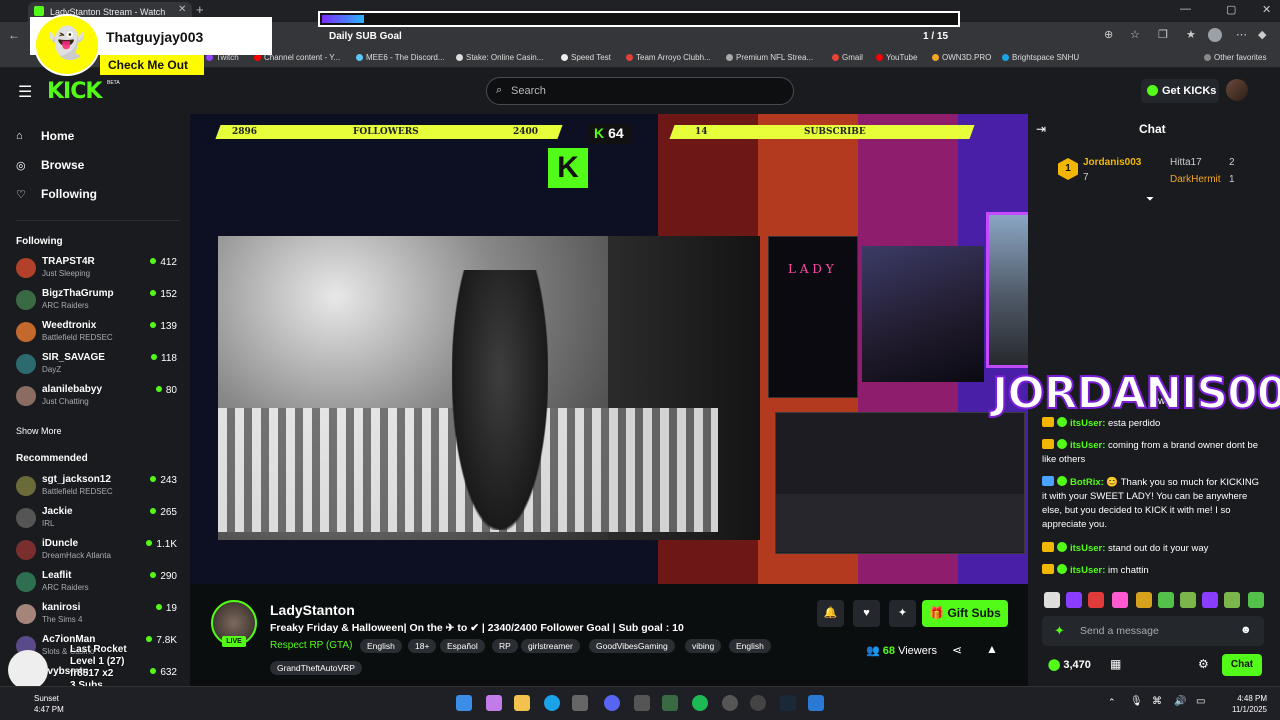 The height and width of the screenshot is (720, 1280). I want to click on sidebar-channel-row: Weedtronix Battlefield REDSEC 139, so click(98, 334).